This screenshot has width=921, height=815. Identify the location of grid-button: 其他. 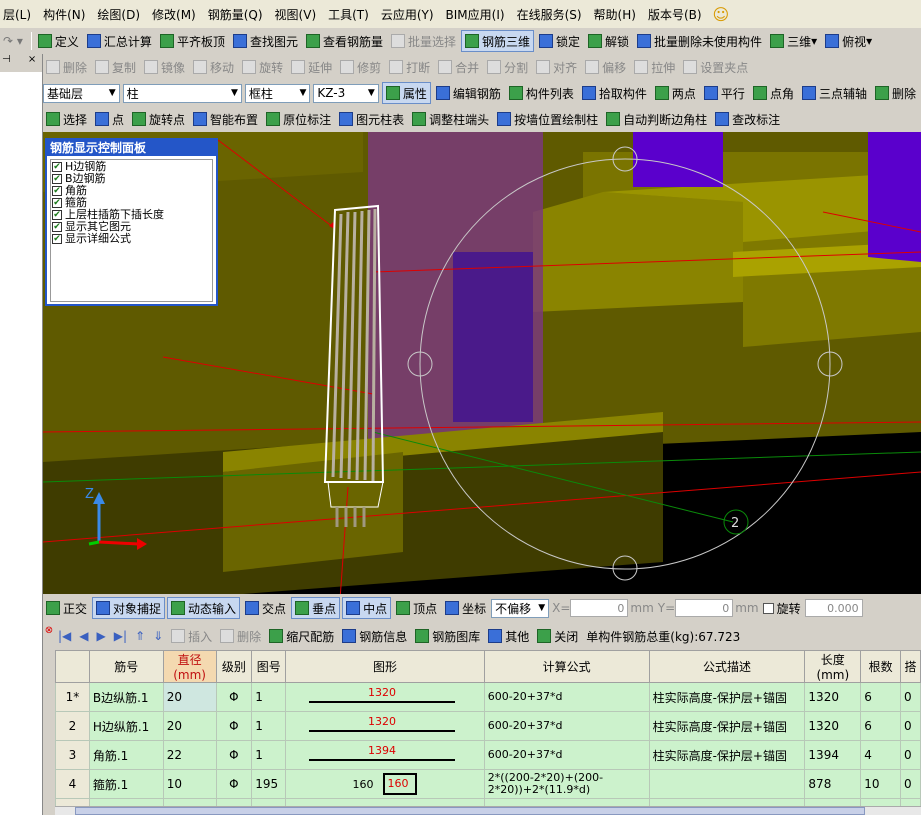
(508, 636).